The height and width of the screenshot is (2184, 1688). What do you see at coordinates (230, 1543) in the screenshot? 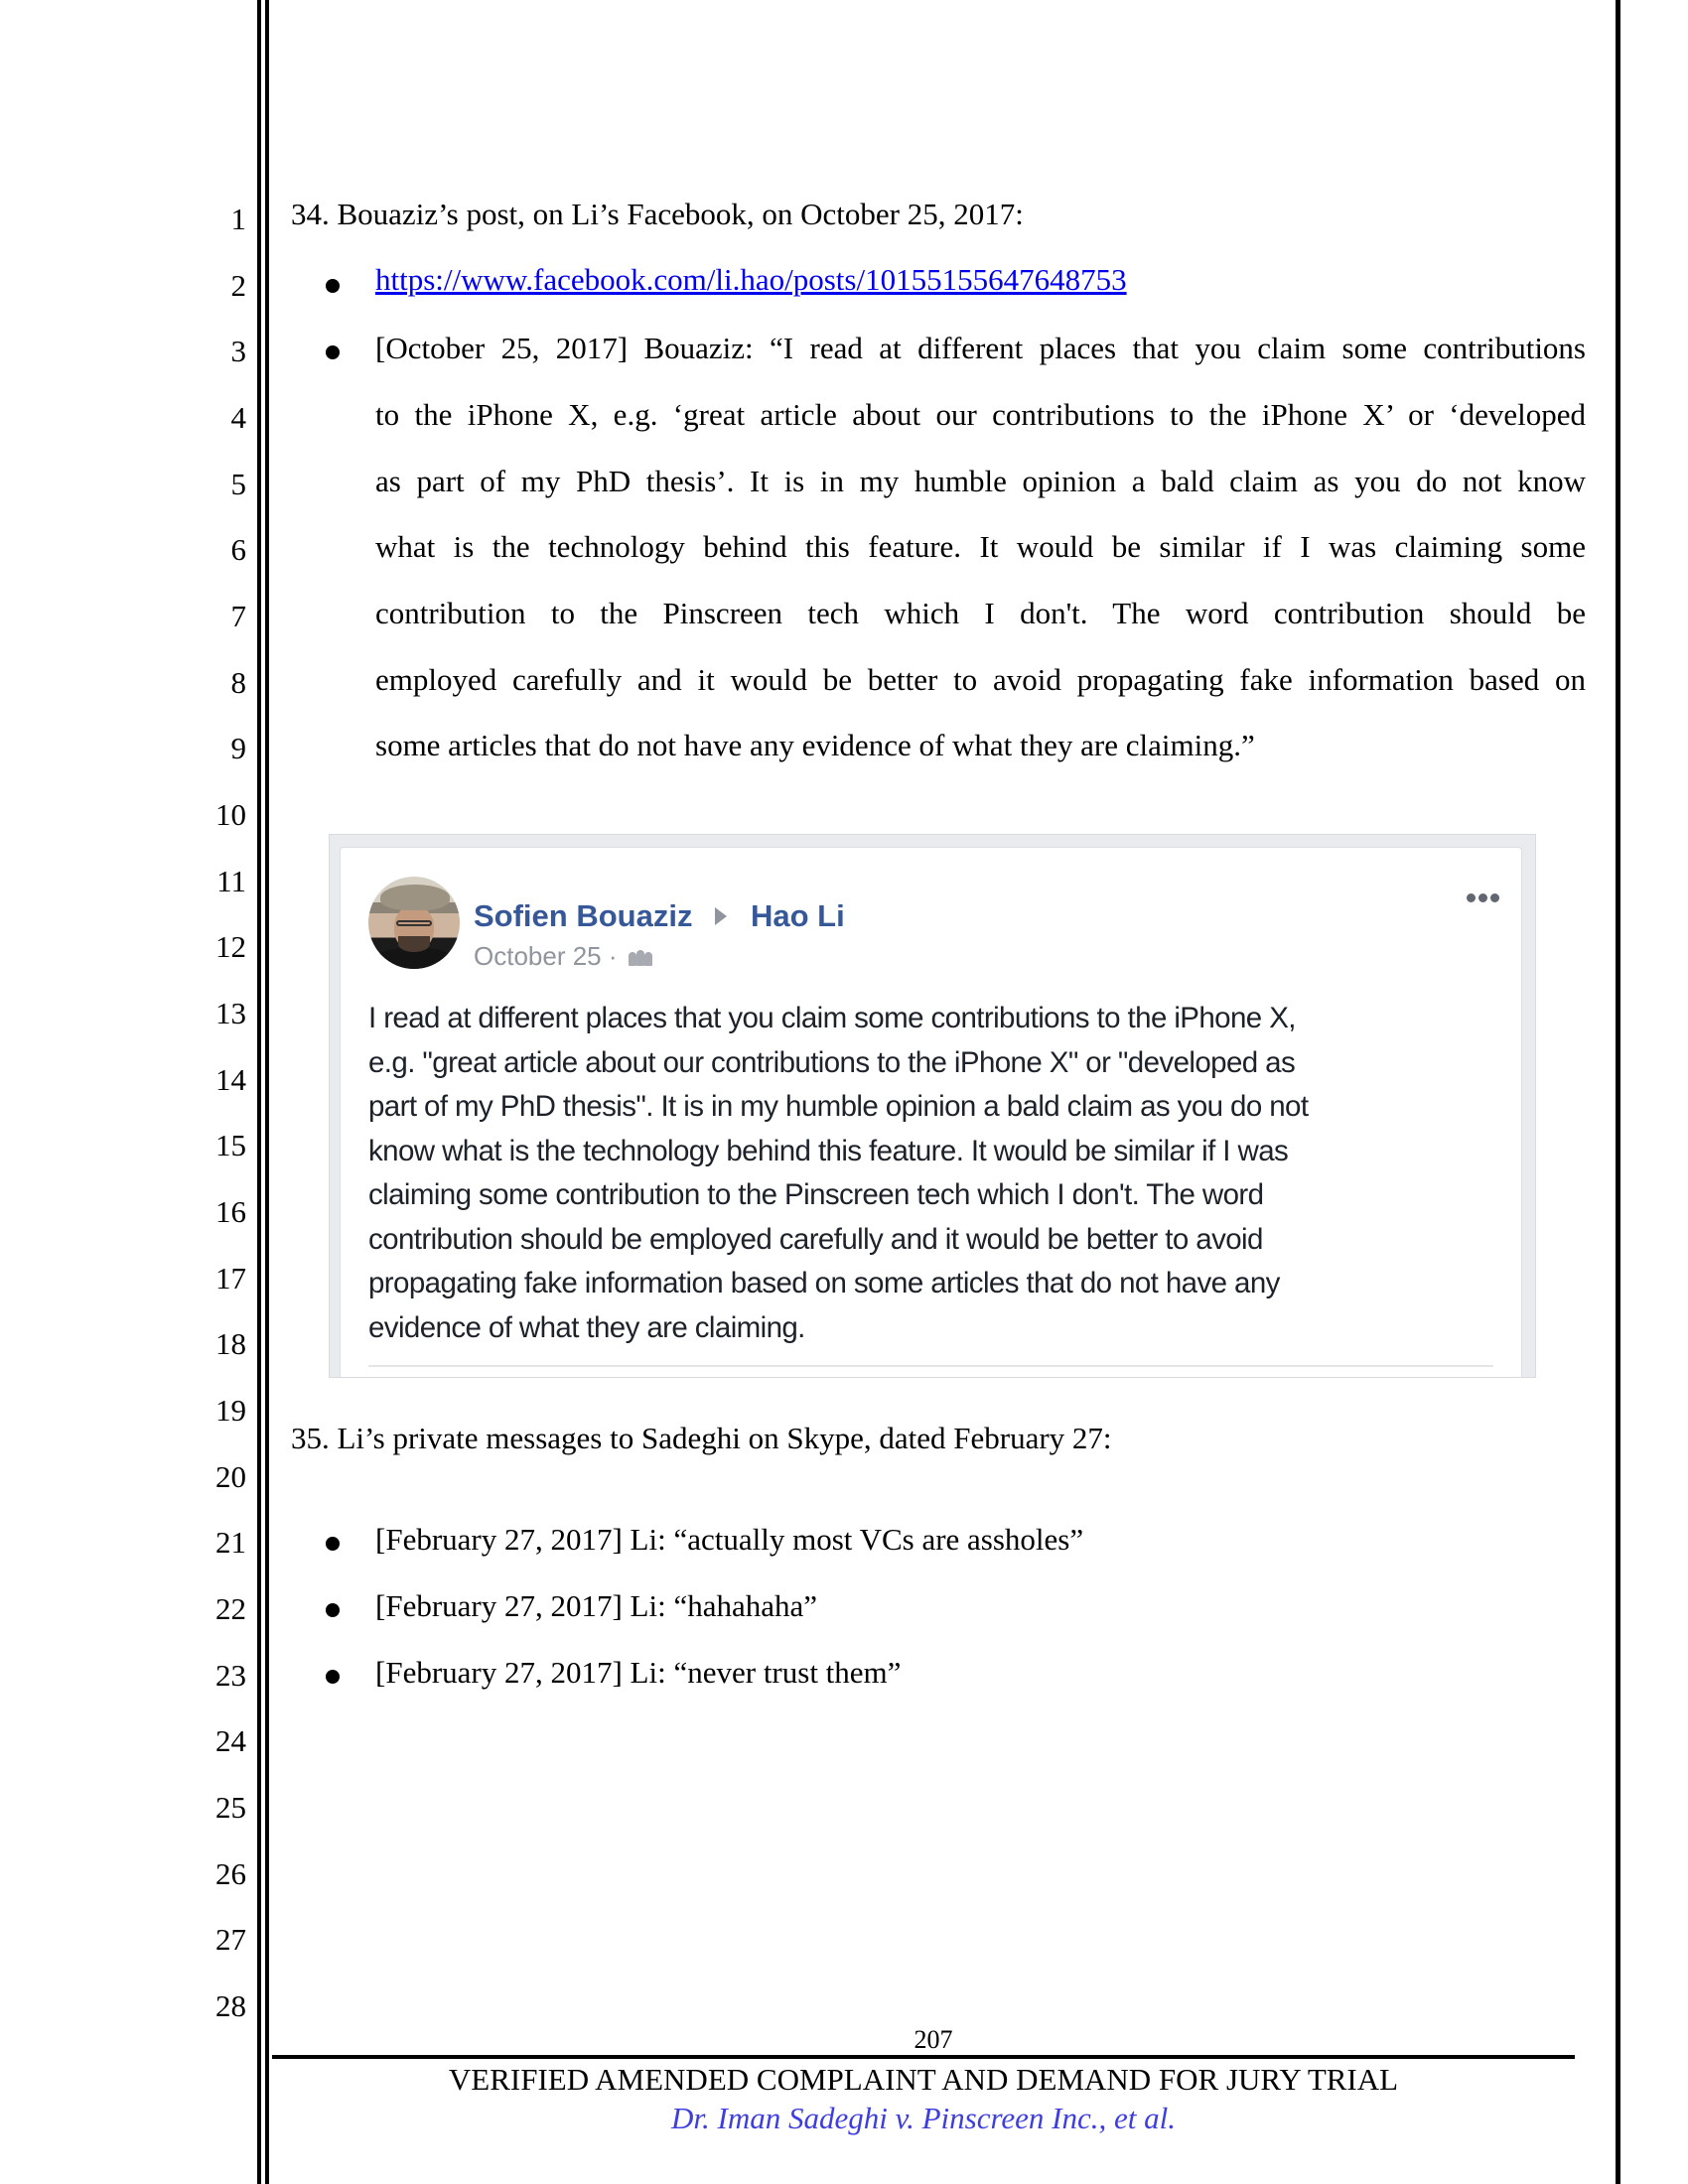
I see `line-number: 21` at bounding box center [230, 1543].